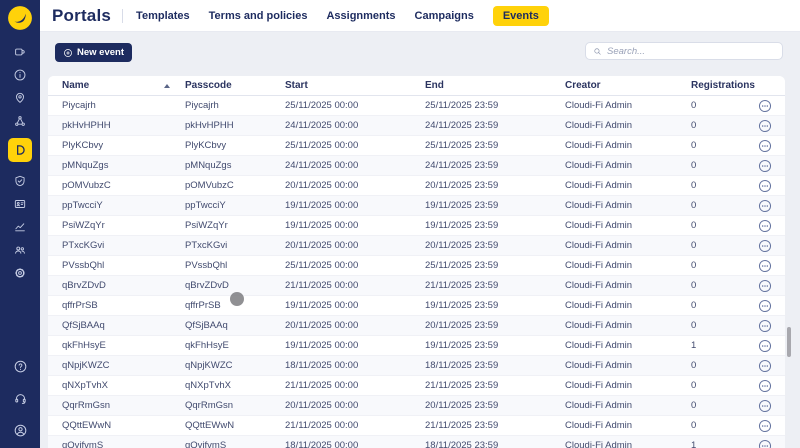 The height and width of the screenshot is (448, 800). I want to click on column-header-start: Start, so click(296, 86).